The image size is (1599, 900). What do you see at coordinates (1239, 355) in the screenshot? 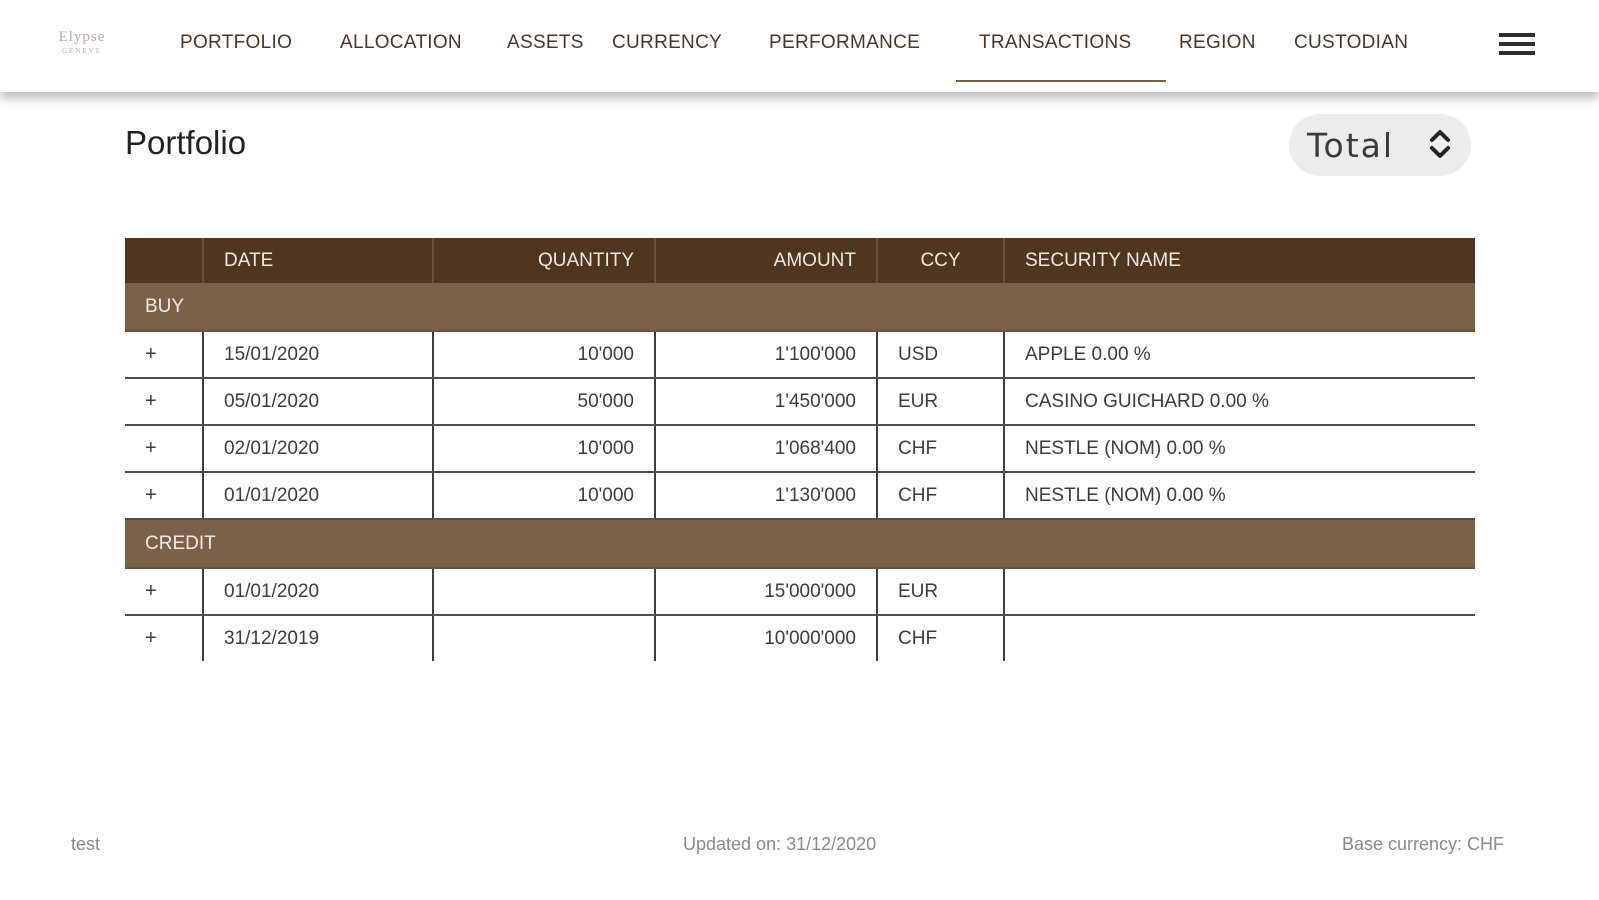
I see `cell-security-name: APPLE 0.00 %` at bounding box center [1239, 355].